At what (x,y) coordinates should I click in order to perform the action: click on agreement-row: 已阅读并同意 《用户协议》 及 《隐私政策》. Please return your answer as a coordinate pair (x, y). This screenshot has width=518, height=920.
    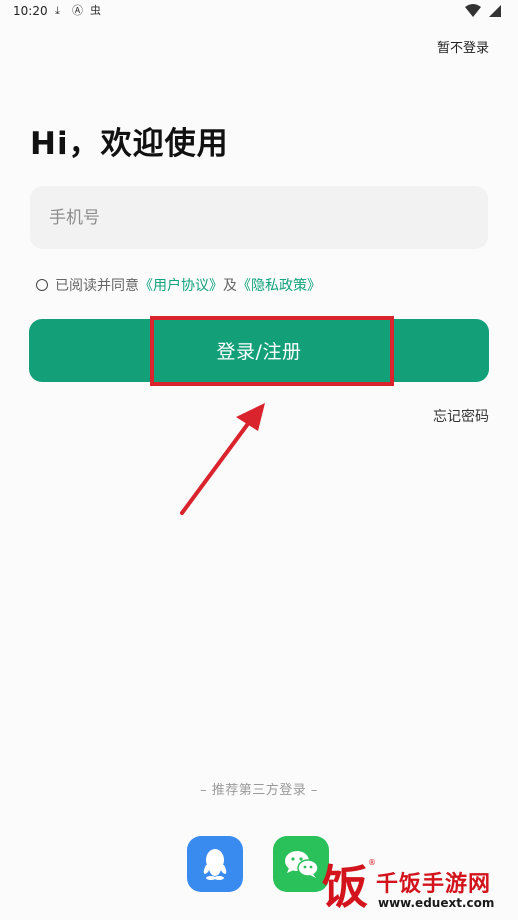
    Looking at the image, I should click on (178, 285).